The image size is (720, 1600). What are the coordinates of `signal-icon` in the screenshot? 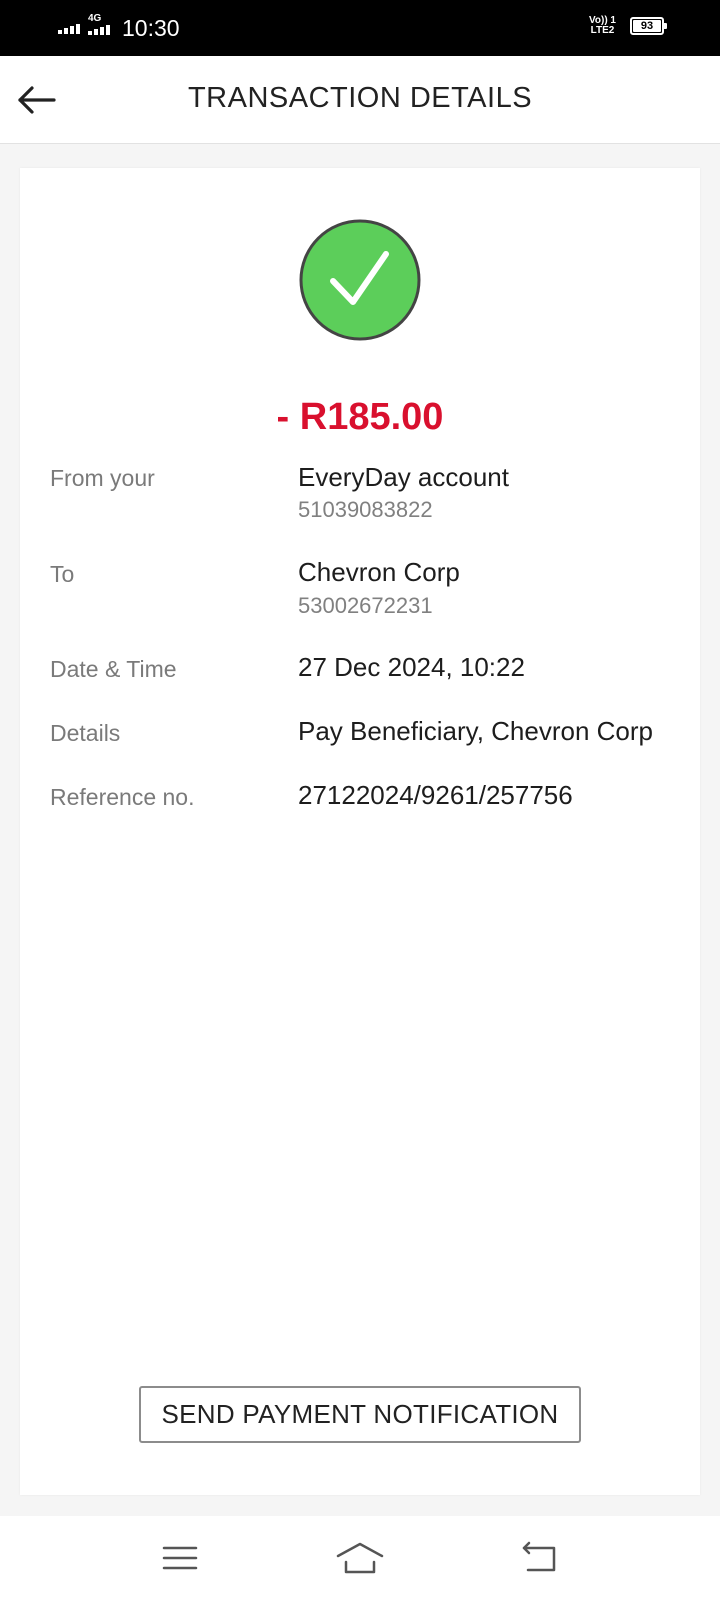 It's located at (69, 28).